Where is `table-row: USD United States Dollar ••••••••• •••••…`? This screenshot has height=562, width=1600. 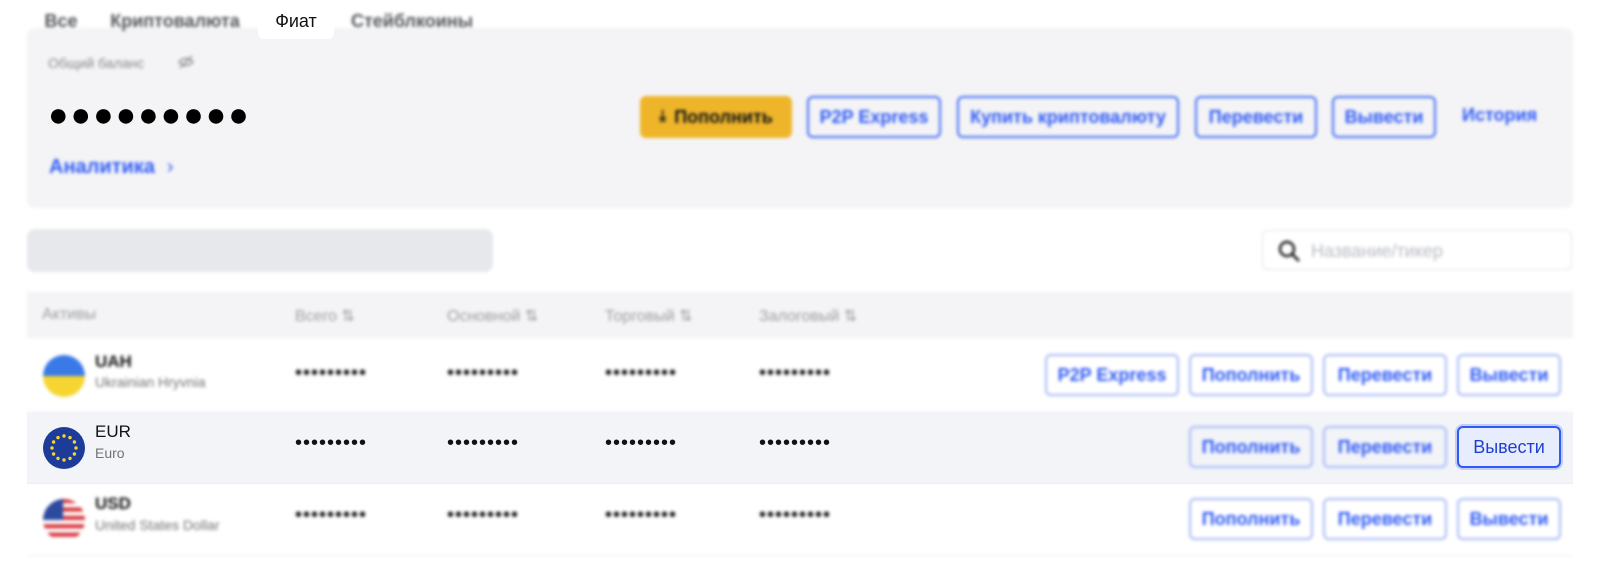 table-row: USD United States Dollar ••••••••• •••••… is located at coordinates (800, 520).